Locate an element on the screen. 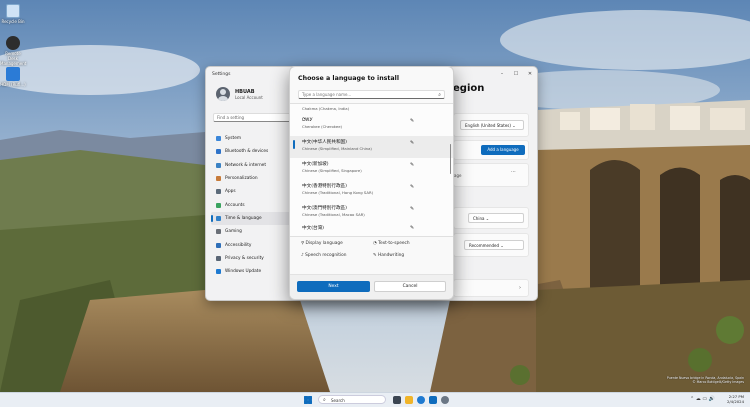 The image size is (750, 407). dialog-title: Choose a language to install is located at coordinates (349, 78).